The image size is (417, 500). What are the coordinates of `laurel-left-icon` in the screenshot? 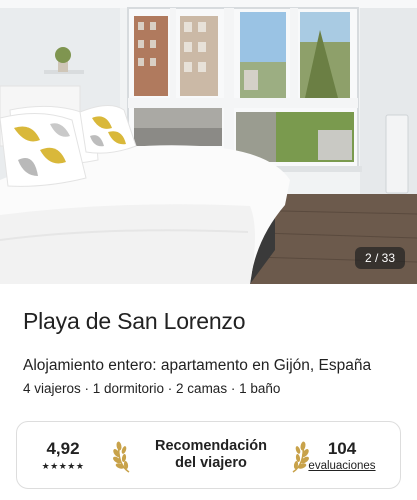 It's located at (121, 457).